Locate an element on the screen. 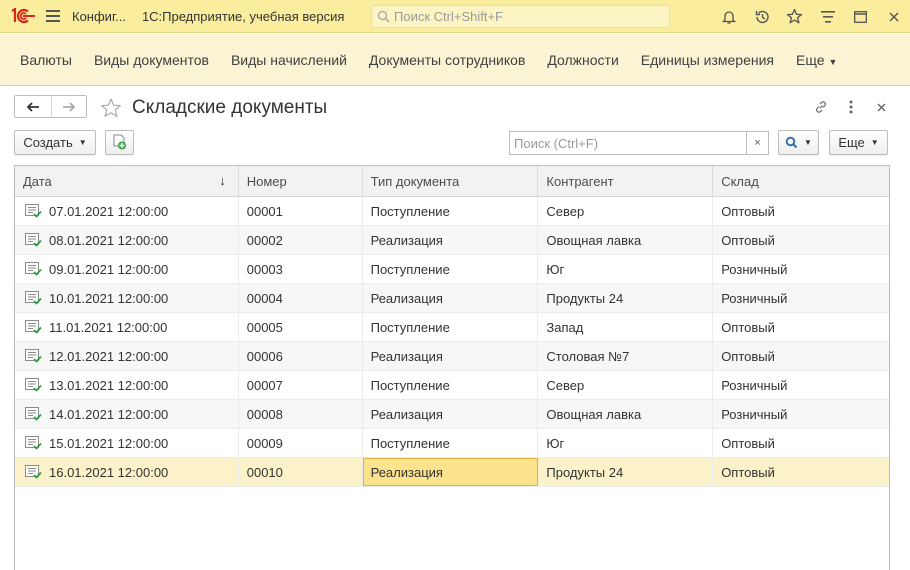  column-header-number: Номер is located at coordinates (301, 181).